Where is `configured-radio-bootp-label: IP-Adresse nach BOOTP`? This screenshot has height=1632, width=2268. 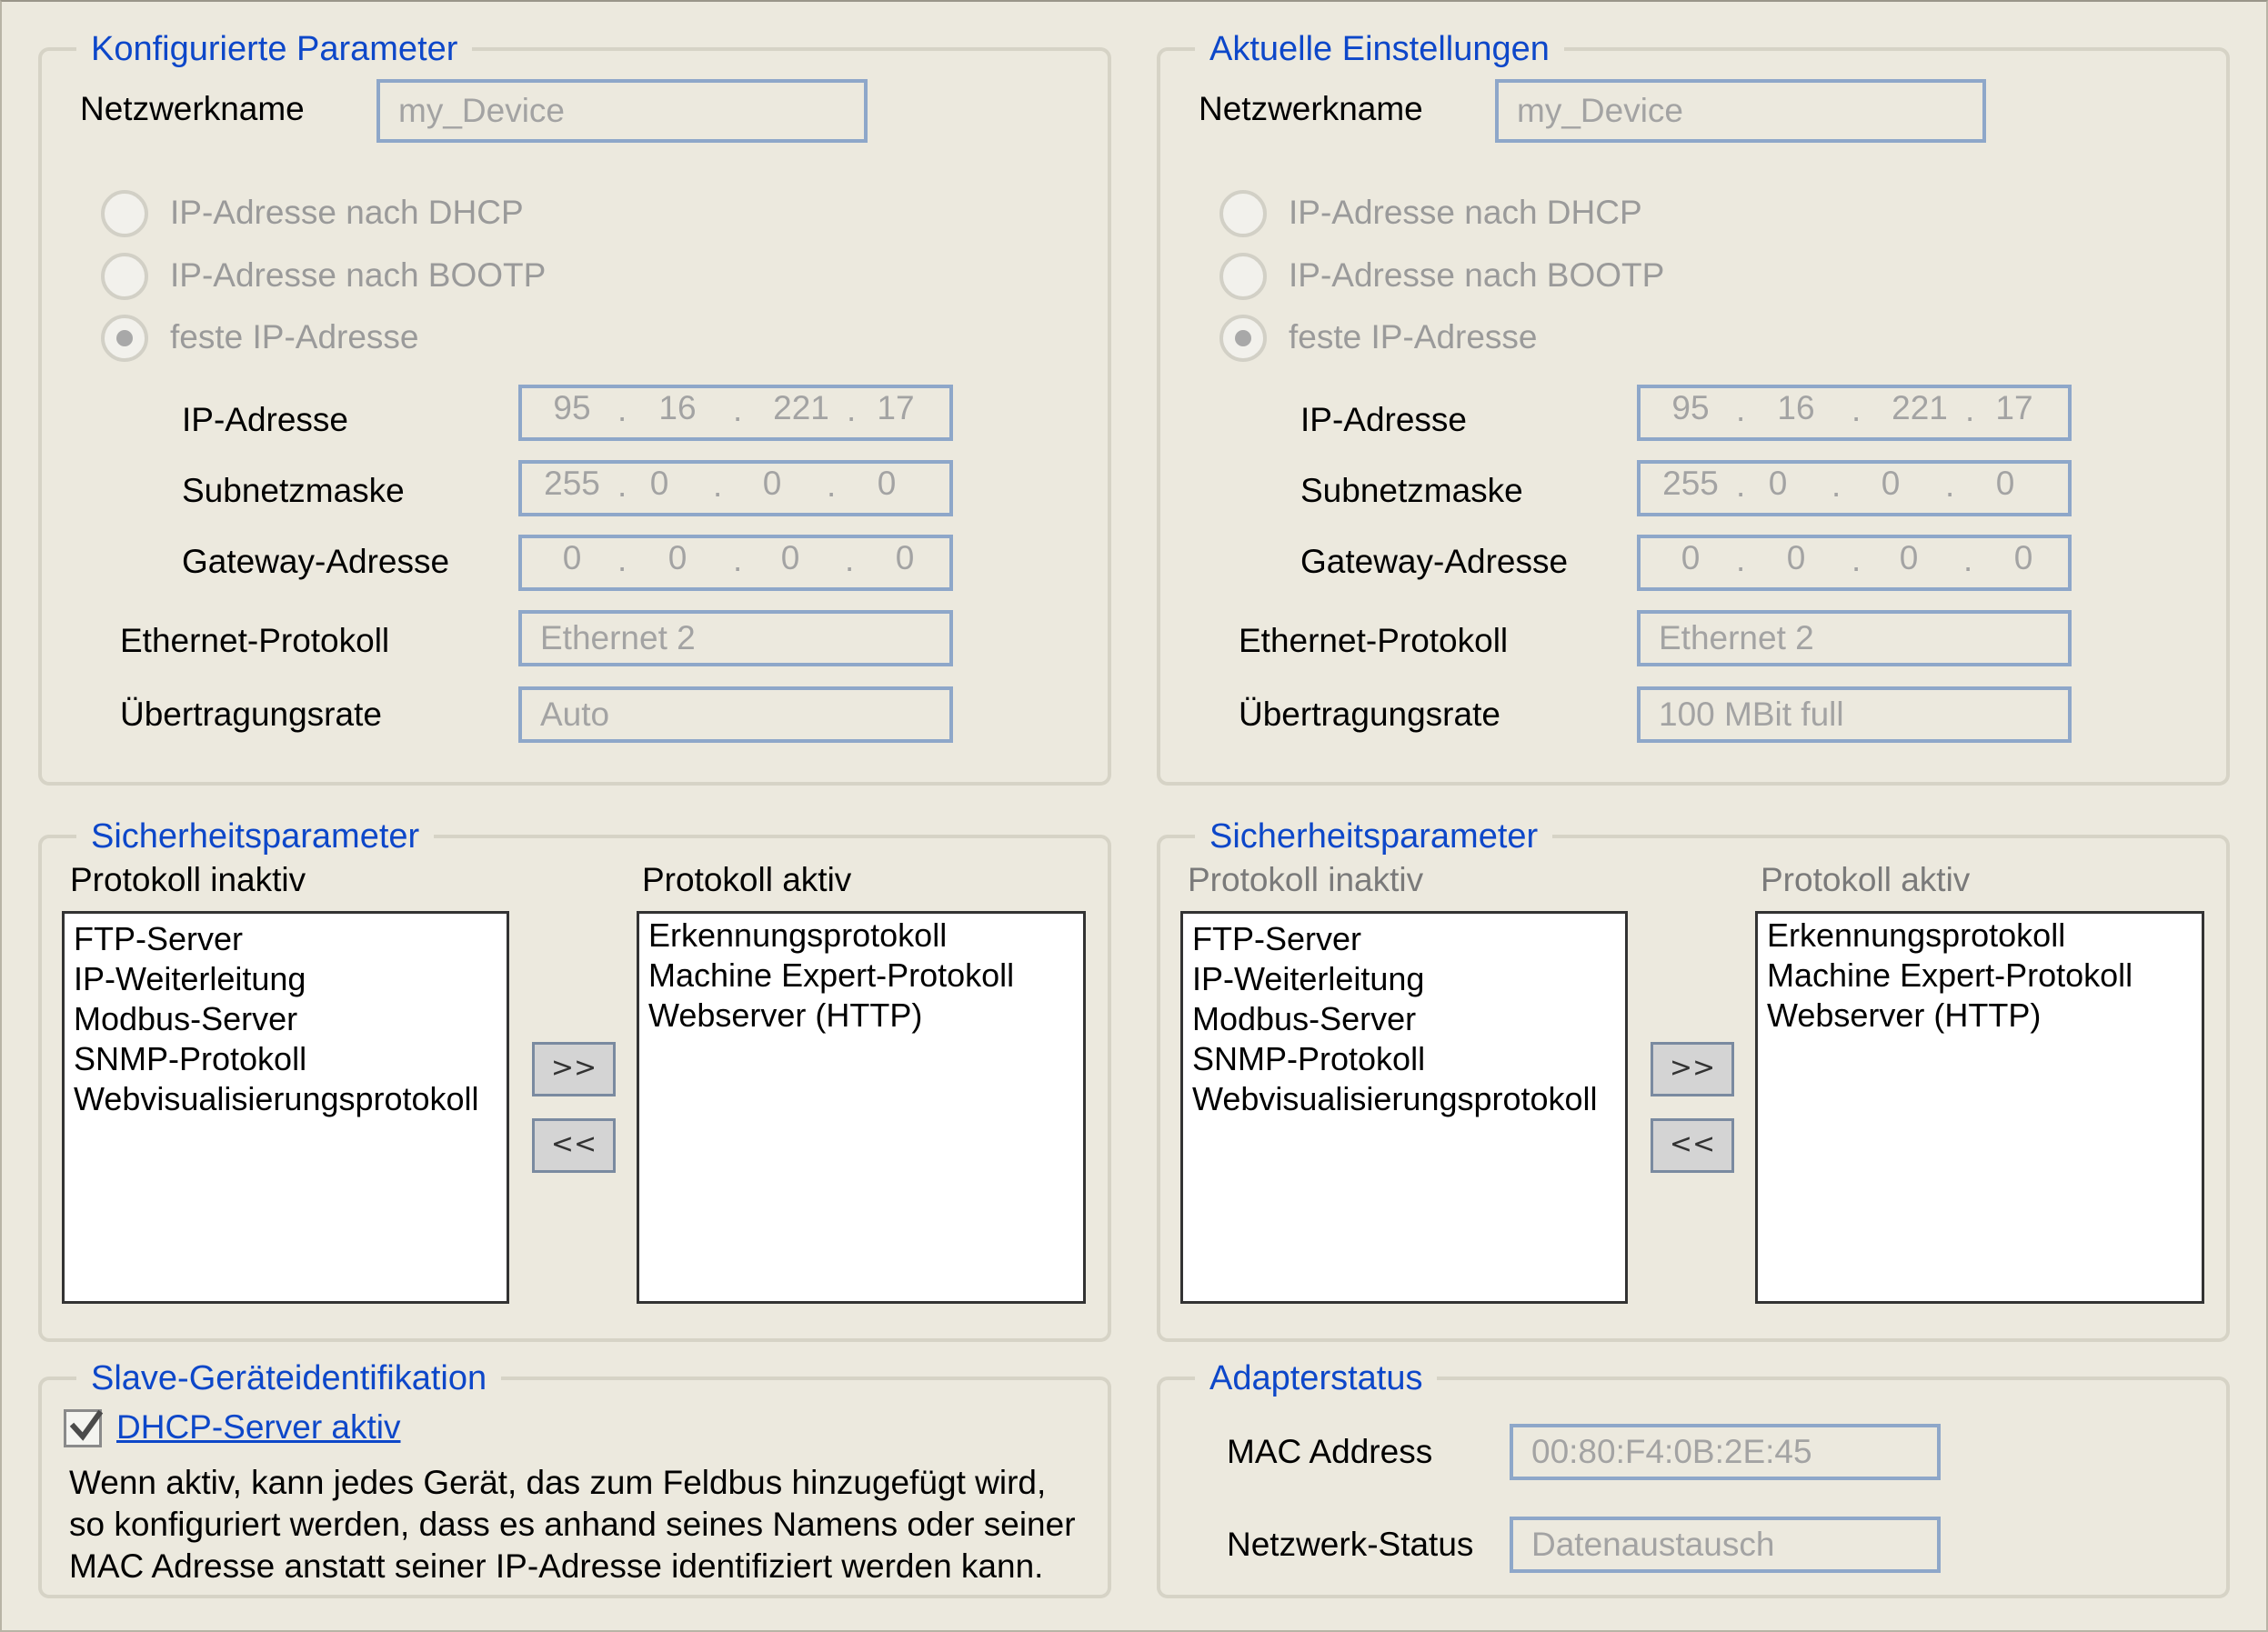
configured-radio-bootp-label: IP-Adresse nach BOOTP is located at coordinates (358, 275).